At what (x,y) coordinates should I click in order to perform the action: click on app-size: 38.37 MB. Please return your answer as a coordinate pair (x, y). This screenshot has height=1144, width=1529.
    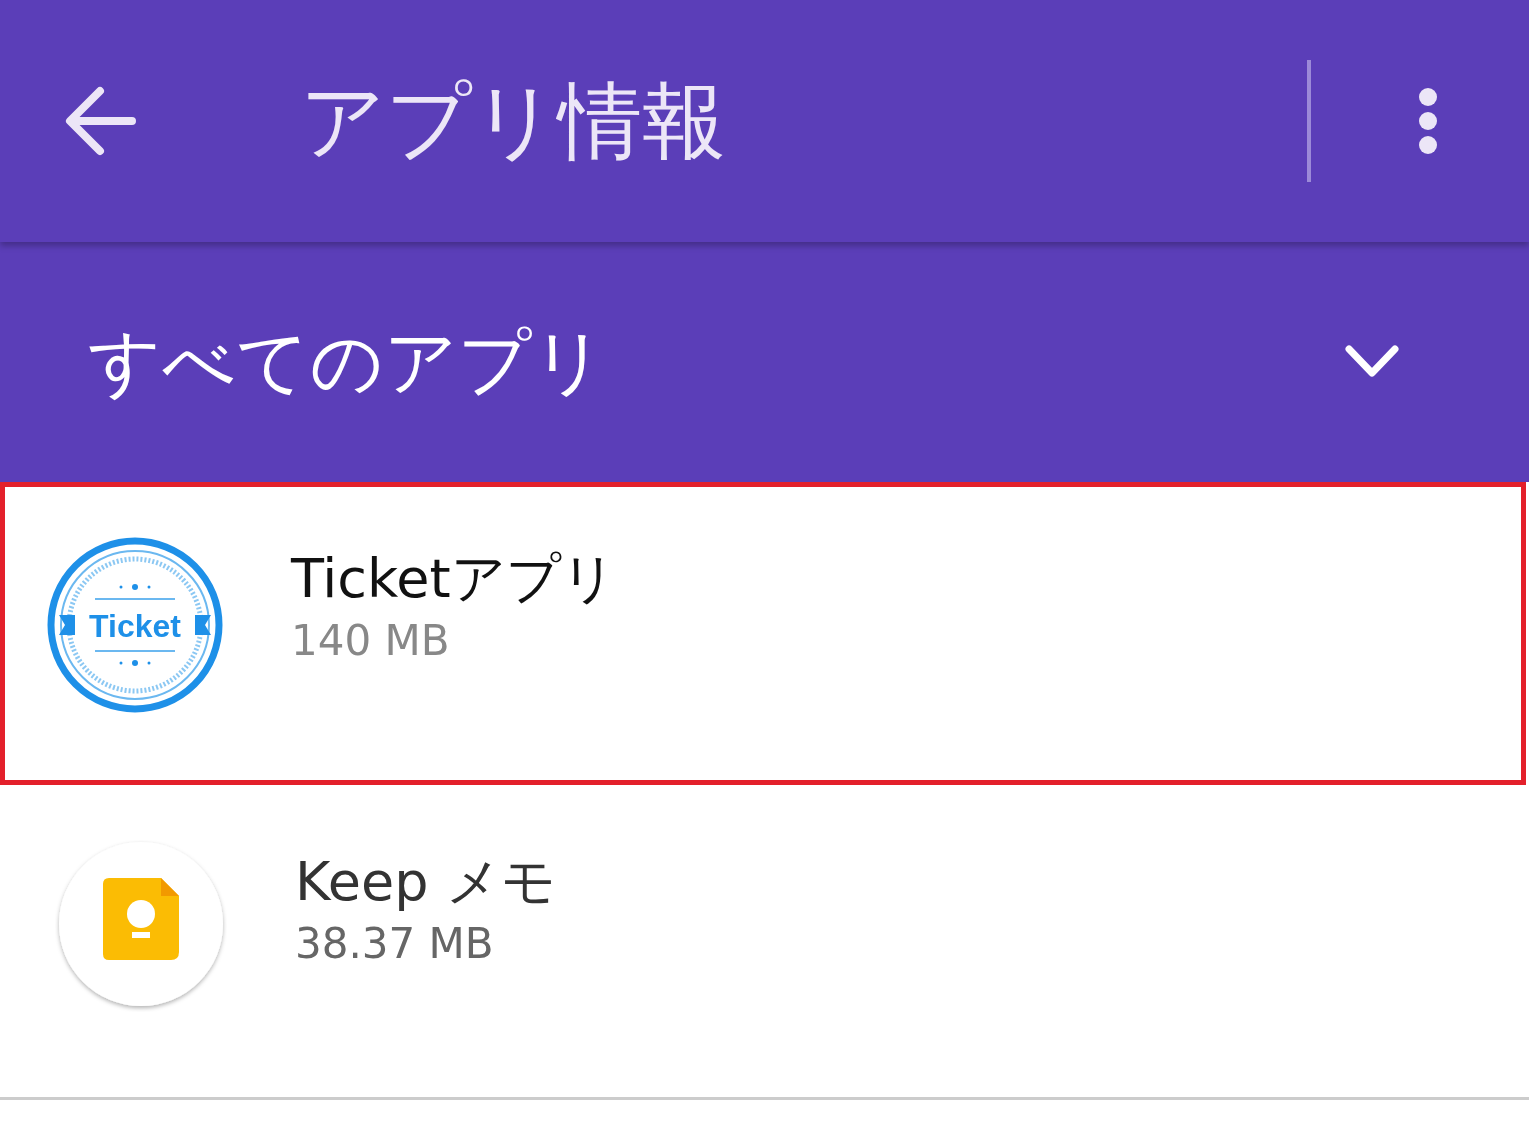
    Looking at the image, I should click on (395, 944).